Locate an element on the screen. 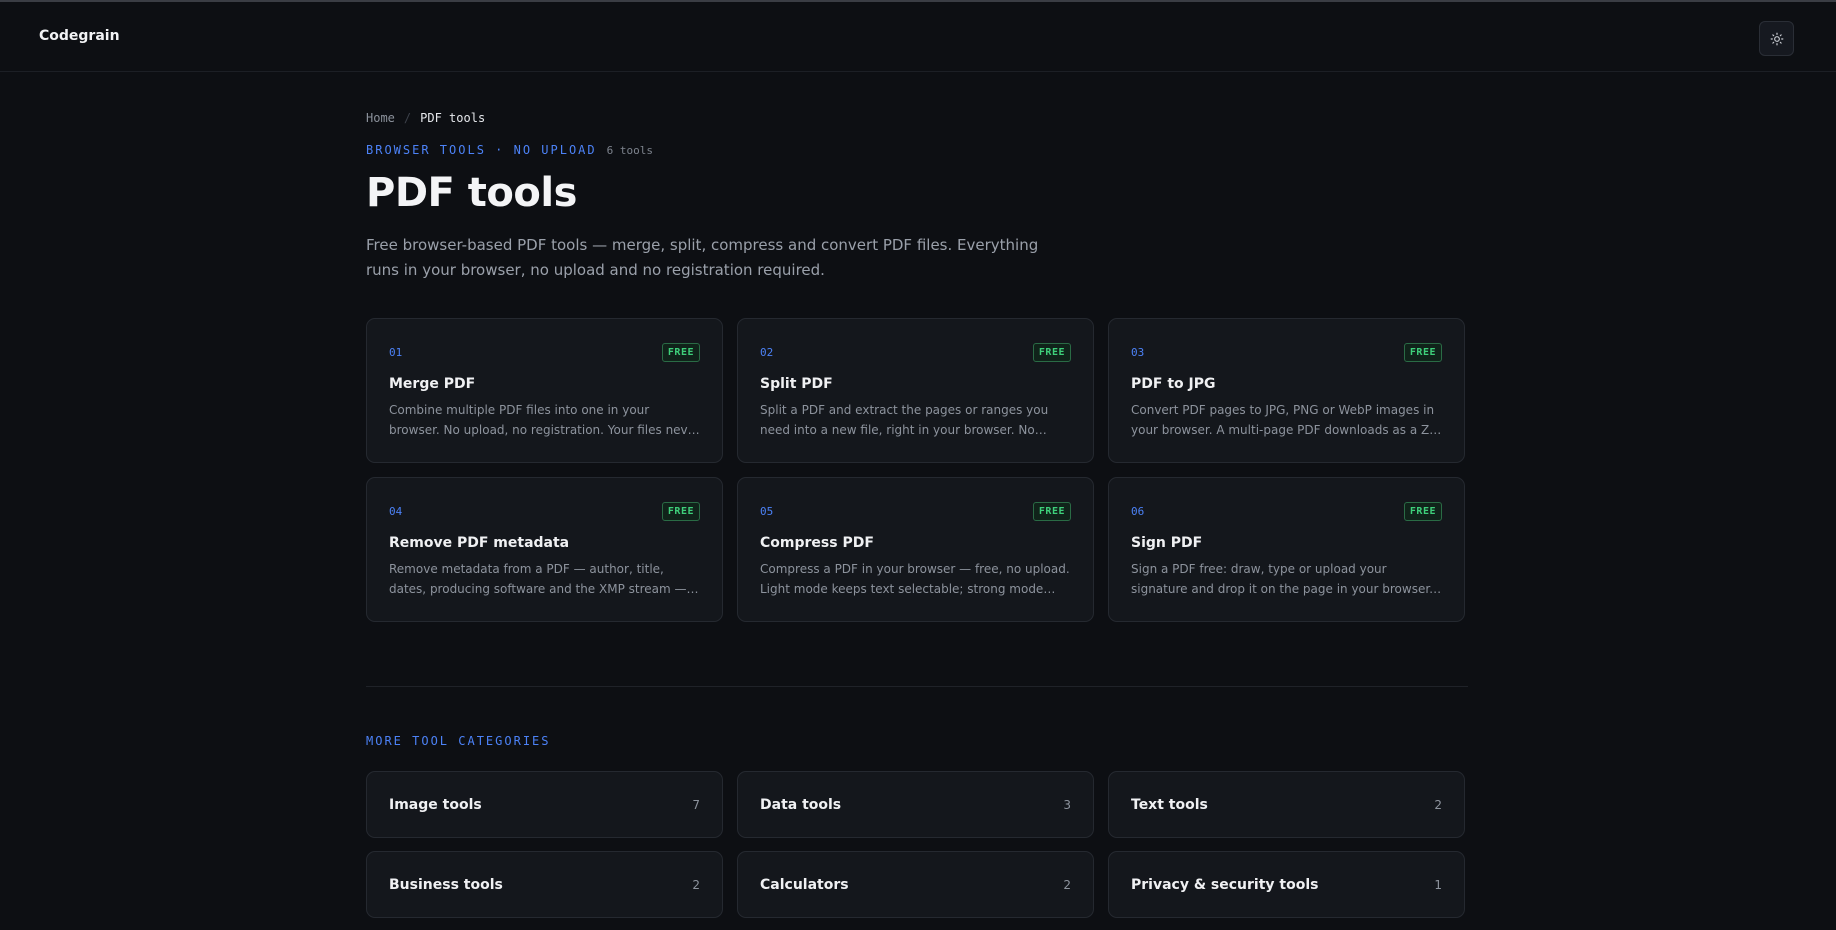 This screenshot has width=1836, height=930. tool-name: Split PDF is located at coordinates (796, 384).